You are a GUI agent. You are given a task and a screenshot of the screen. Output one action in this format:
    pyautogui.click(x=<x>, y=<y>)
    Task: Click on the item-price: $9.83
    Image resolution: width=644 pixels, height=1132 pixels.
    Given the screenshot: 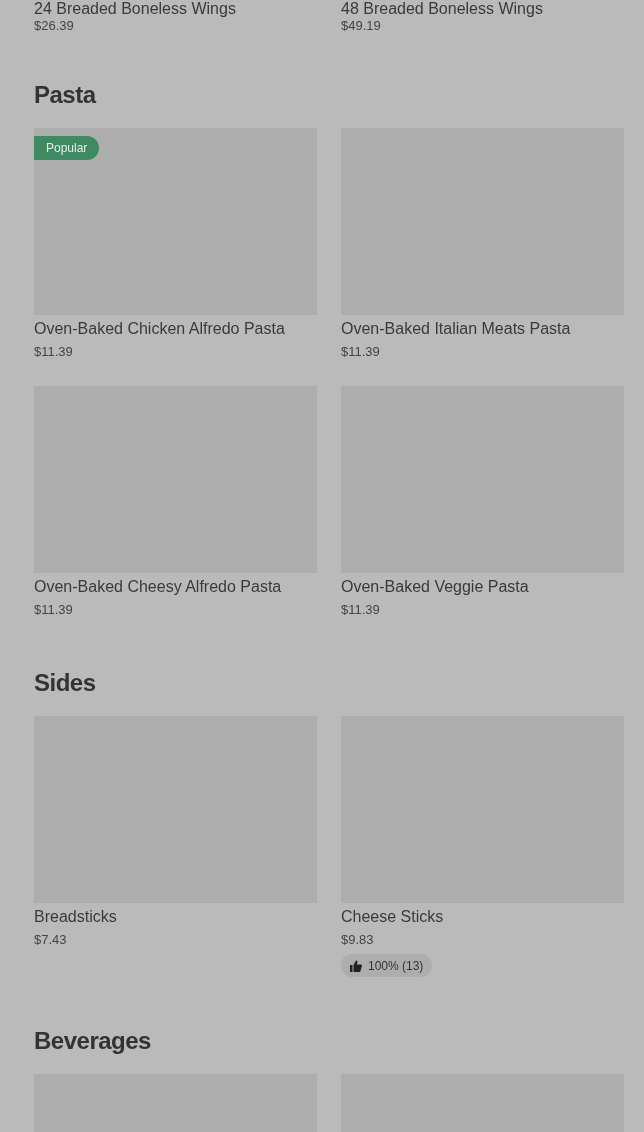 What is the action you would take?
    pyautogui.click(x=358, y=940)
    